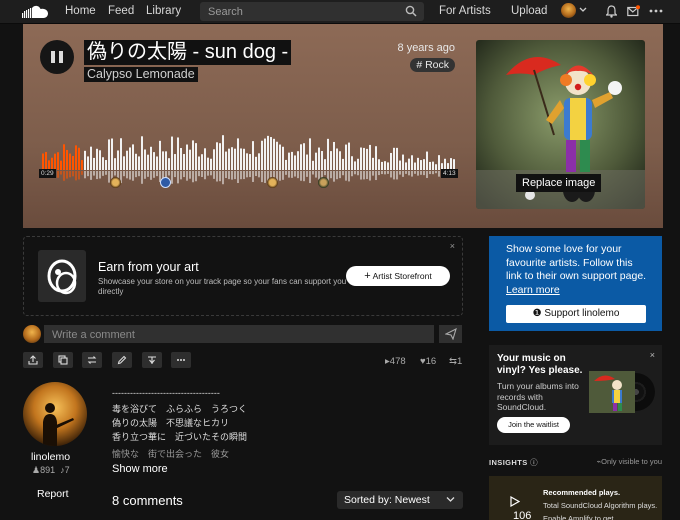 The image size is (680, 520). Describe the element at coordinates (47, 470) in the screenshot. I see `followers-count: 891` at that location.